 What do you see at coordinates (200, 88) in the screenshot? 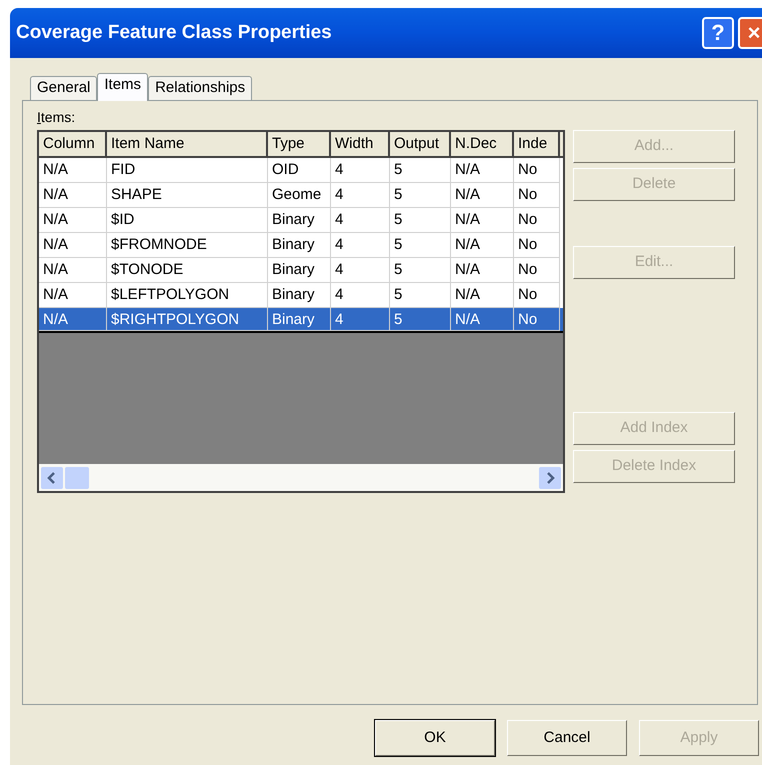
I see `tab: Relationships` at bounding box center [200, 88].